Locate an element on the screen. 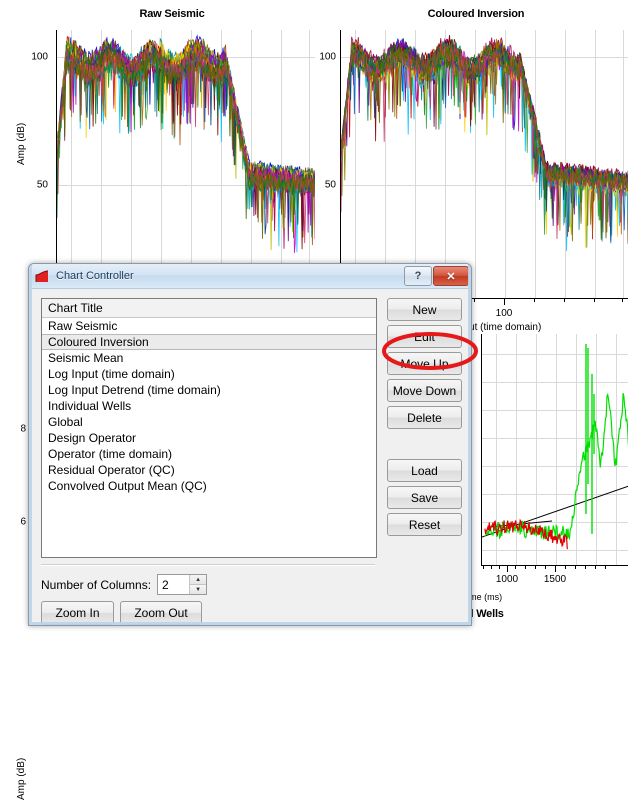 This screenshot has width=628, height=800. edit-button: Edit is located at coordinates (424, 336).